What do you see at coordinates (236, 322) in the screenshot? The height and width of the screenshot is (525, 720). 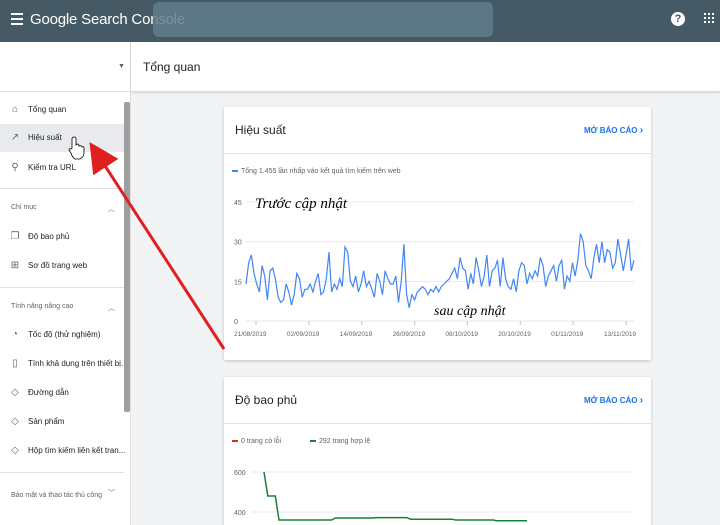 I see `y-tick-label: 0` at bounding box center [236, 322].